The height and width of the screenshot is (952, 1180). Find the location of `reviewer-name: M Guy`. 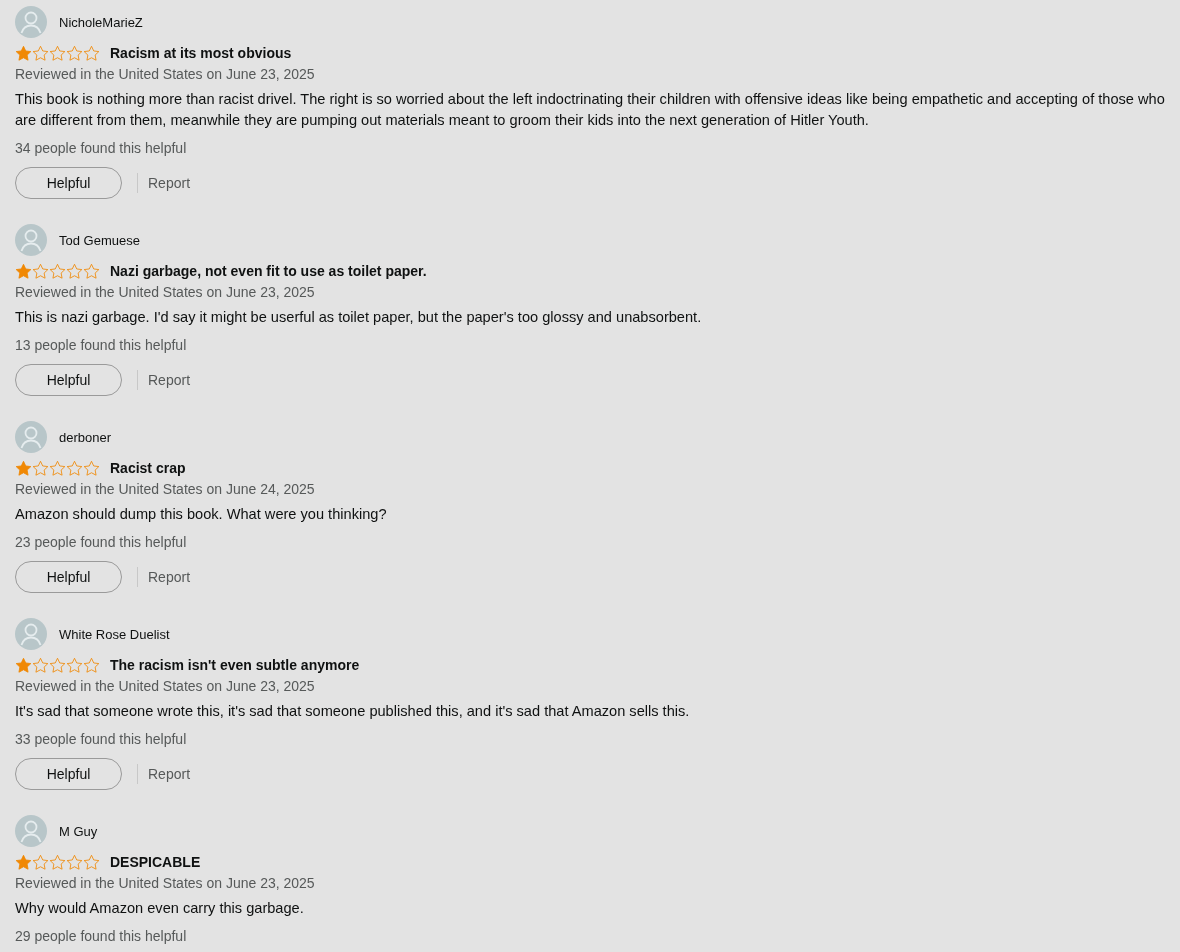

reviewer-name: M Guy is located at coordinates (78, 831).